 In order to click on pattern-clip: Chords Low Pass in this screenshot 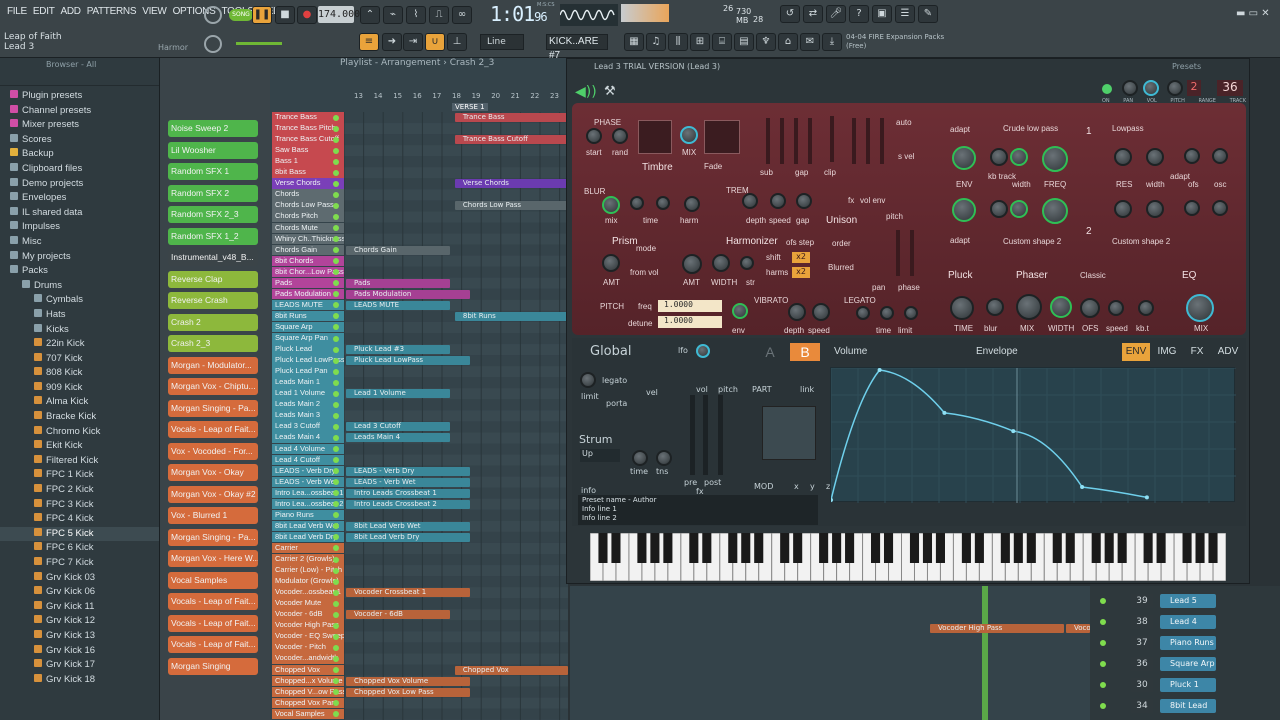, I will do `click(511, 206)`.